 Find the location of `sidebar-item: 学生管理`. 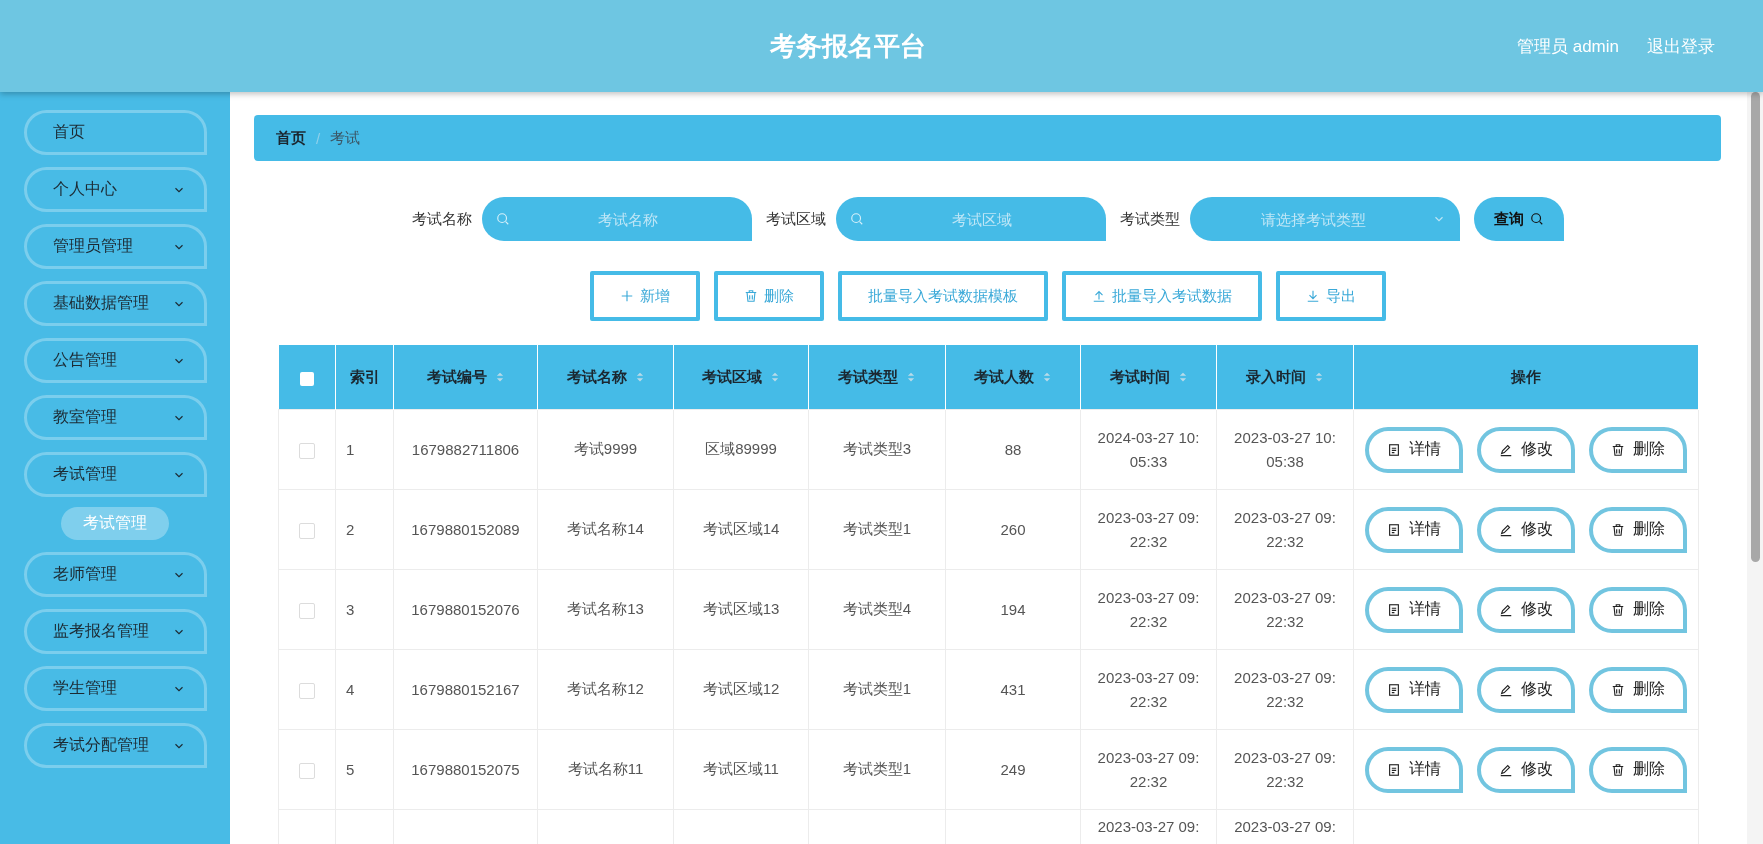

sidebar-item: 学生管理 is located at coordinates (115, 688).